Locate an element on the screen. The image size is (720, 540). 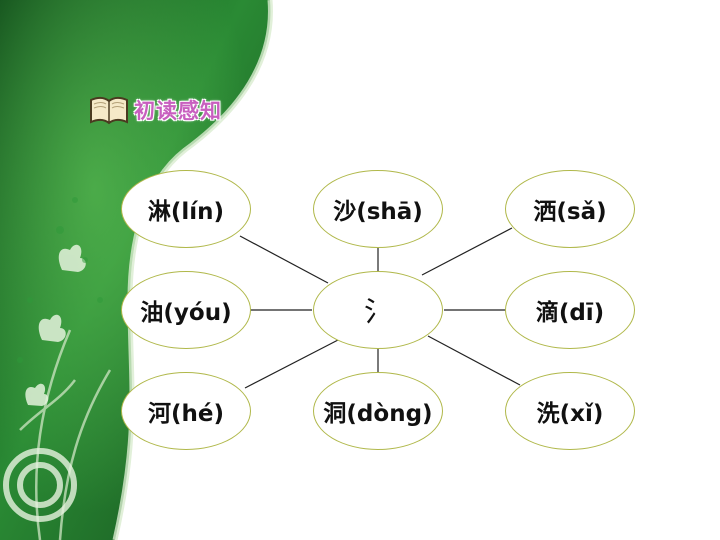
word-node-sa: 洒(sǎ) is located at coordinates (570, 209).